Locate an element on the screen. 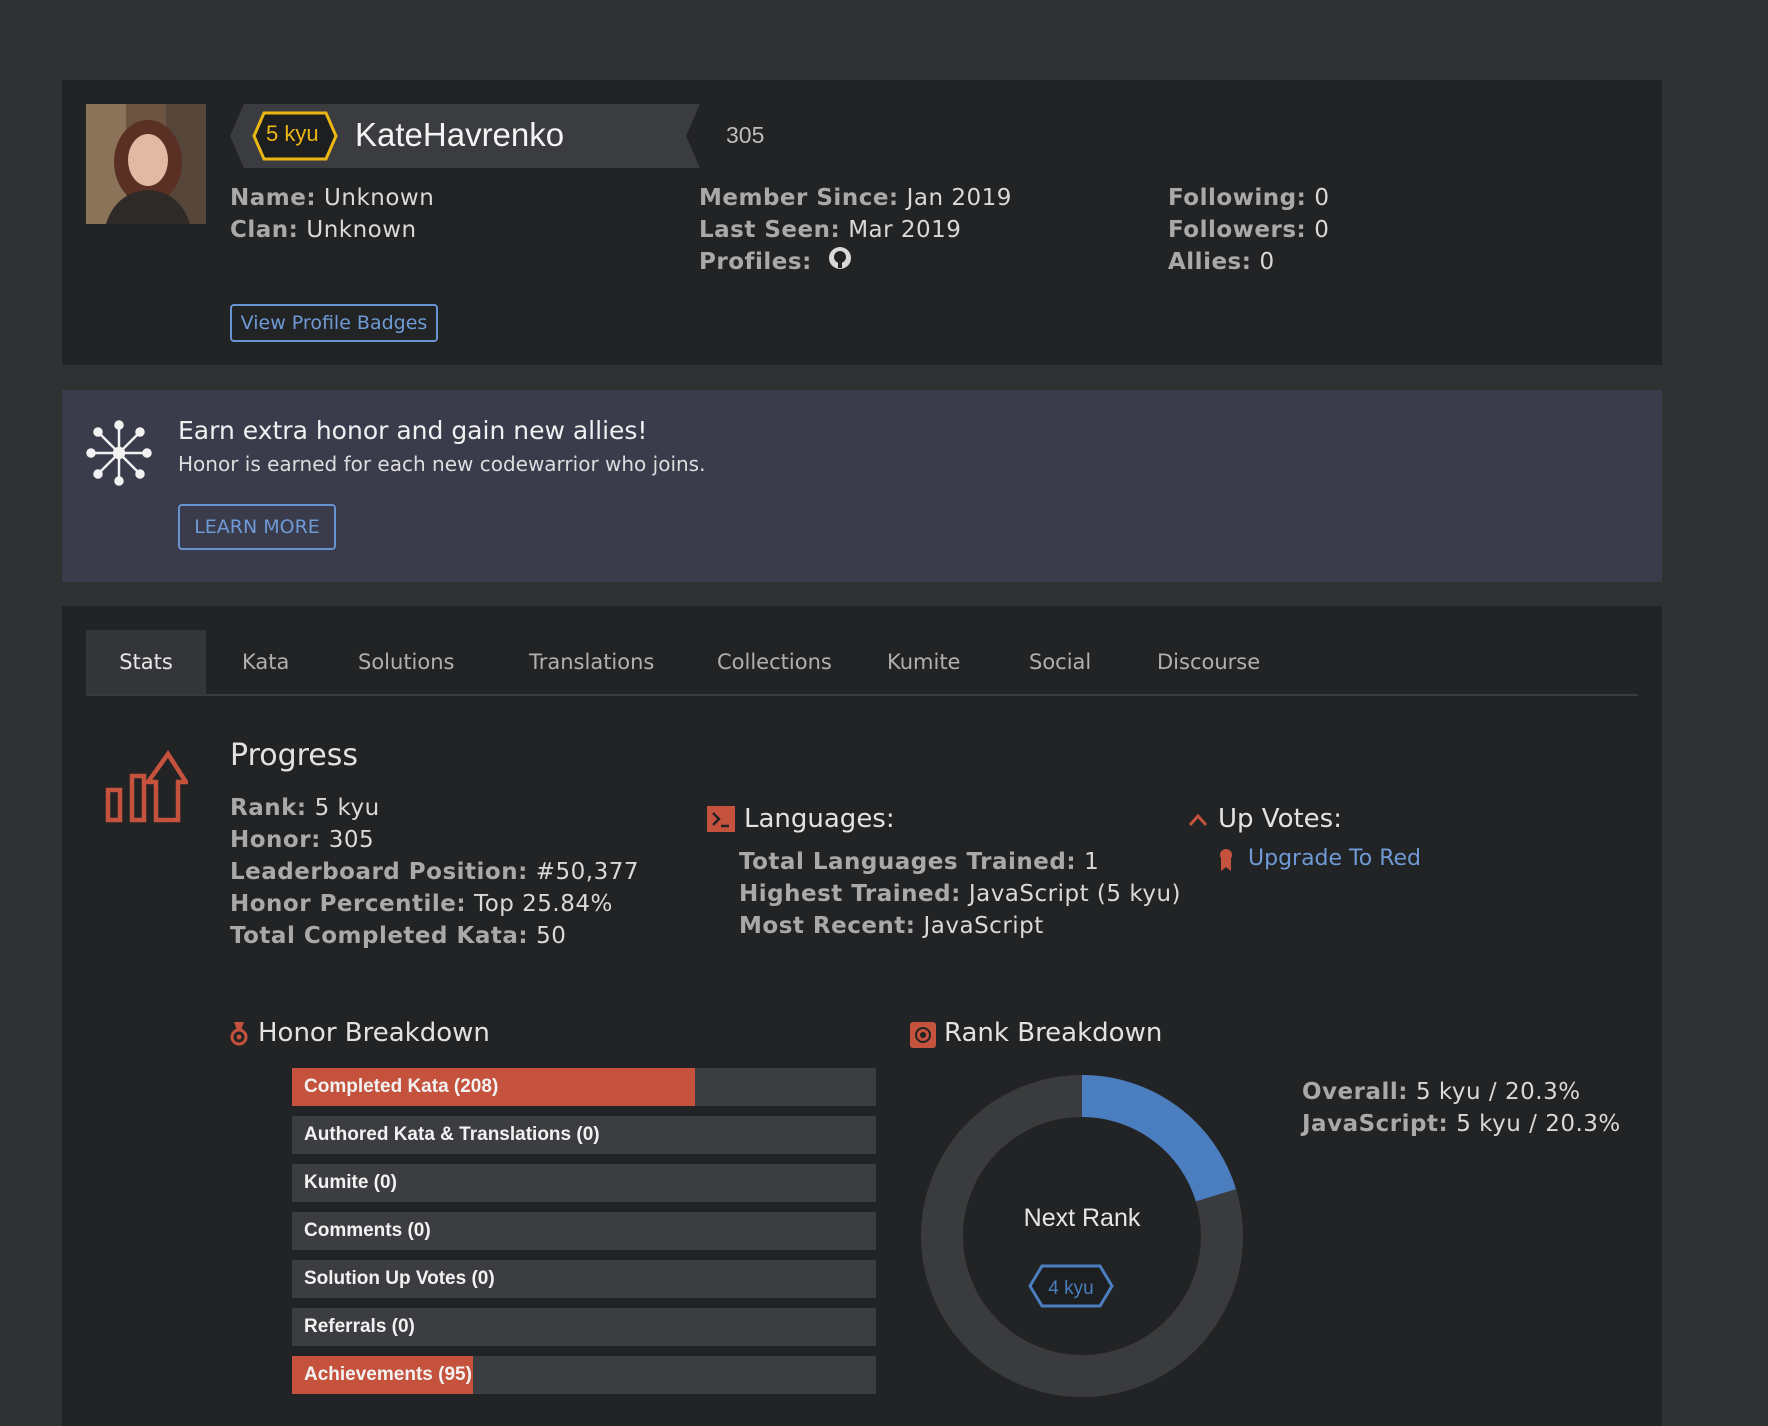 This screenshot has width=1768, height=1426. highest-trained-row: Highest Trained: JavaScript (5 kyu) is located at coordinates (960, 894).